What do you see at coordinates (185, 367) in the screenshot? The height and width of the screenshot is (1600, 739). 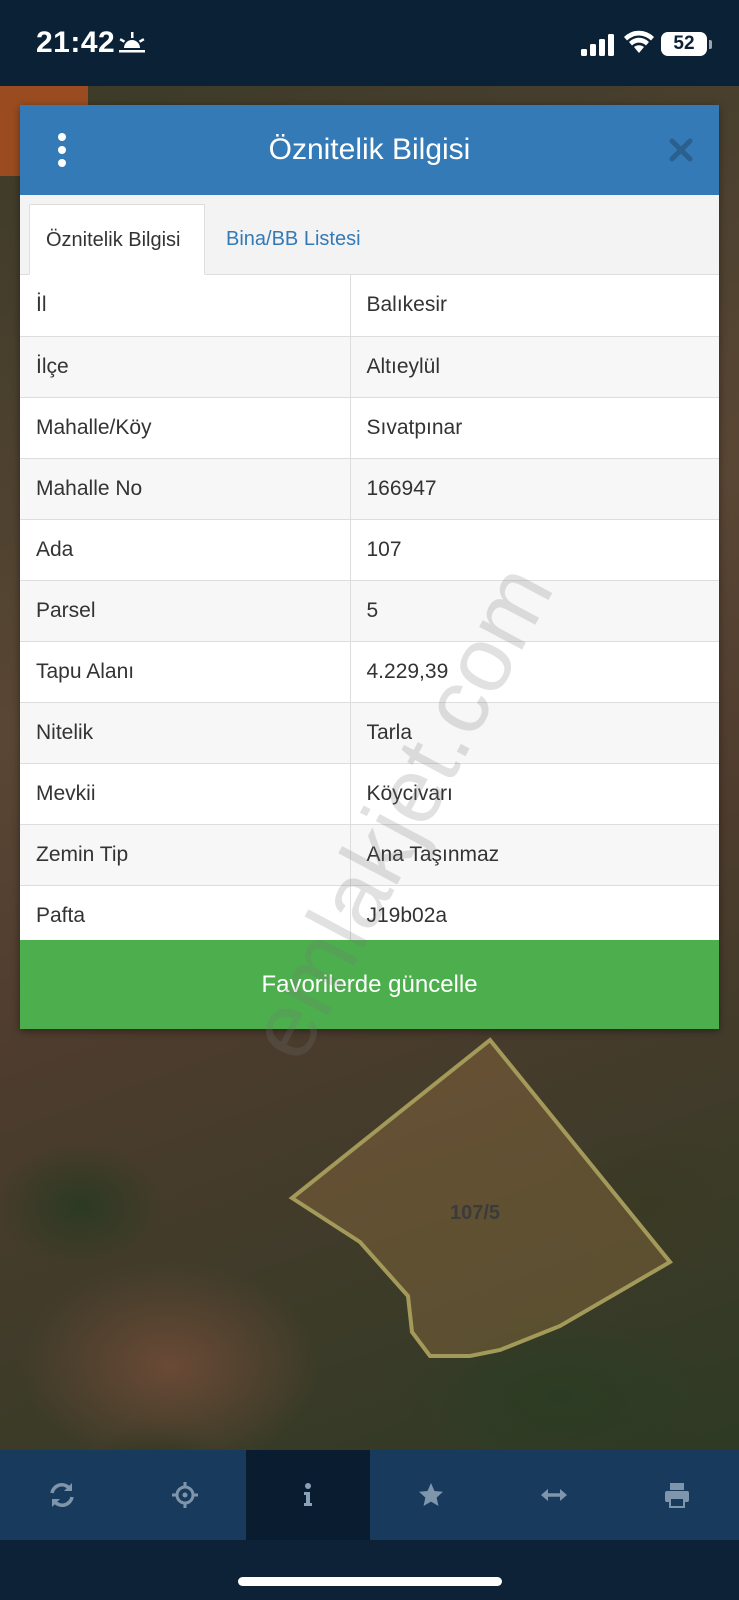 I see `row-key: İlçe` at bounding box center [185, 367].